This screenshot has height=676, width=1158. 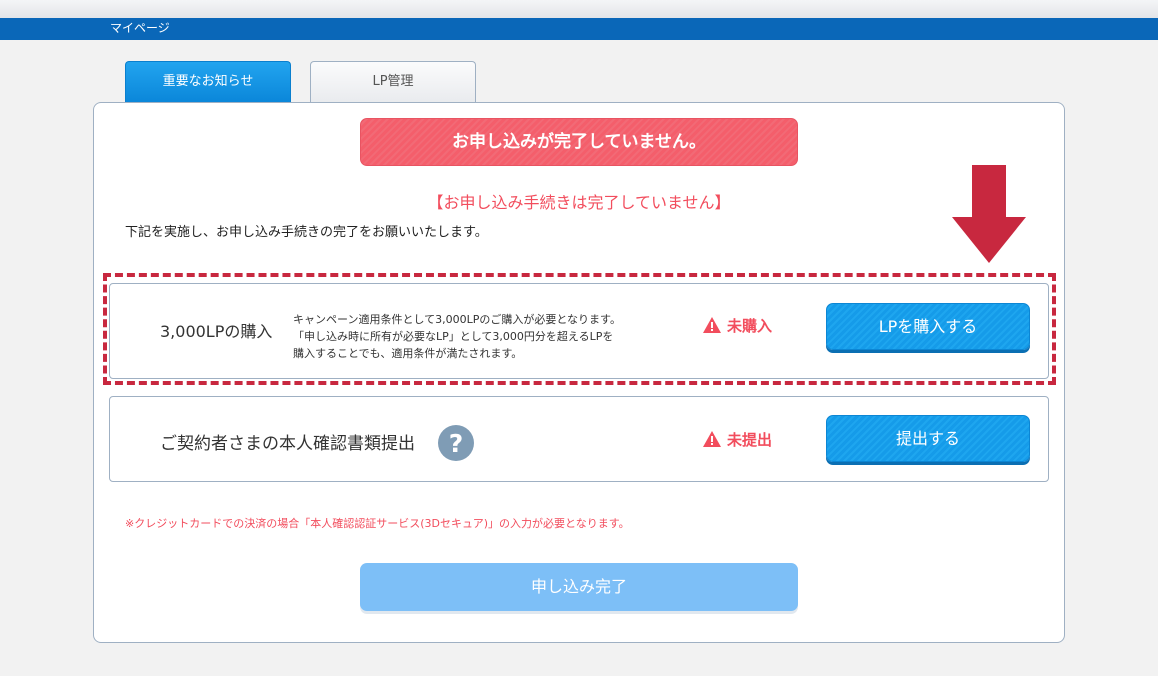 I want to click on tab-lp-management: LP管理, so click(x=393, y=82).